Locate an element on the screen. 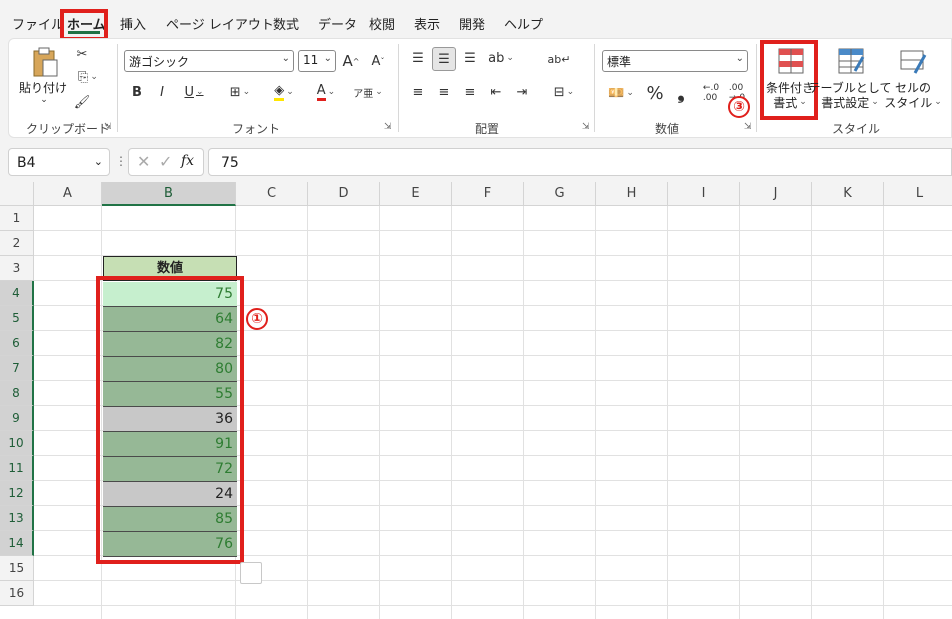 Image resolution: width=952 pixels, height=619 pixels. comma-style-icon: ❟ is located at coordinates (681, 93).